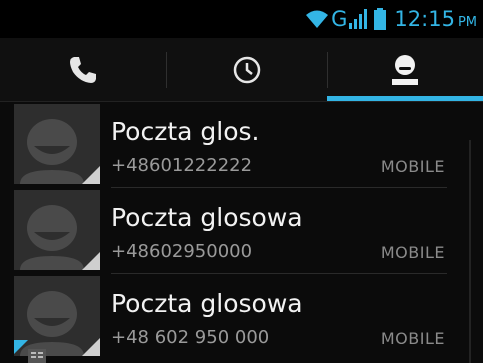 The image size is (483, 363). Describe the element at coordinates (190, 337) in the screenshot. I see `contact-number: +48 602 950 000` at that location.